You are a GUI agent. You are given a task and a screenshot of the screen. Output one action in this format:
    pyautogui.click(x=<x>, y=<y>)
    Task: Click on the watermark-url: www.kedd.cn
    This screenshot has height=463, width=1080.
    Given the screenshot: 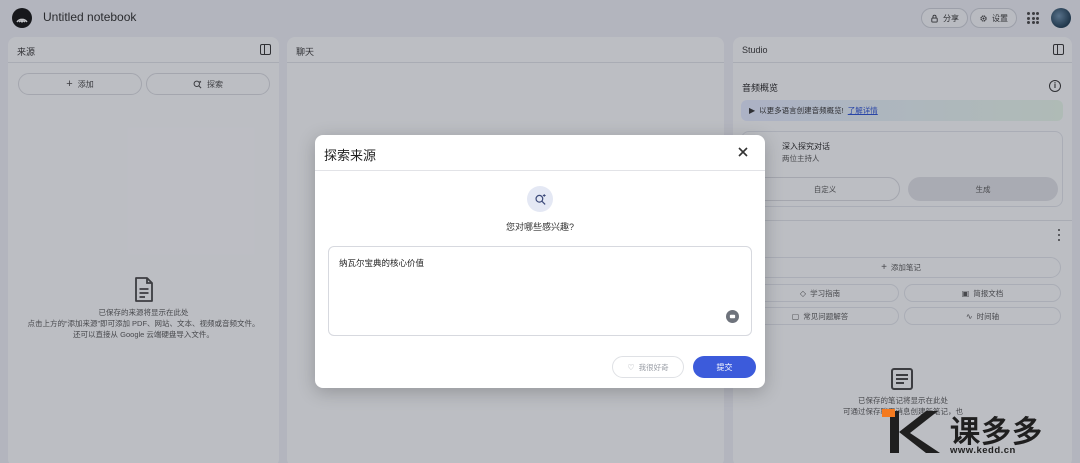 What is the action you would take?
    pyautogui.click(x=983, y=450)
    